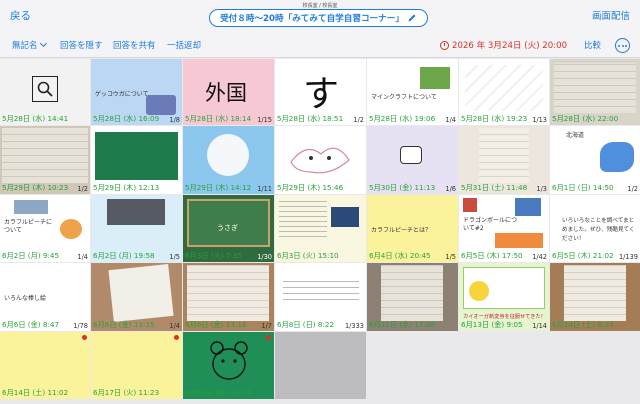 This screenshot has width=640, height=404. Describe the element at coordinates (585, 118) in the screenshot. I see `timestamp: 5月28日 (水) 22:00` at that location.